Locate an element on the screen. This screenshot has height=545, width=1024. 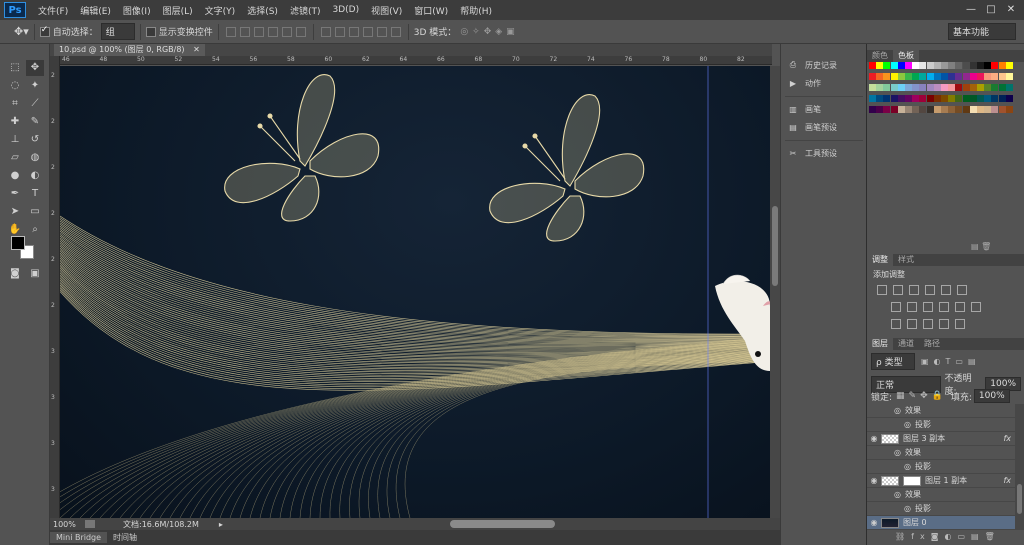
align-right-icon is located at coordinates (300, 31).